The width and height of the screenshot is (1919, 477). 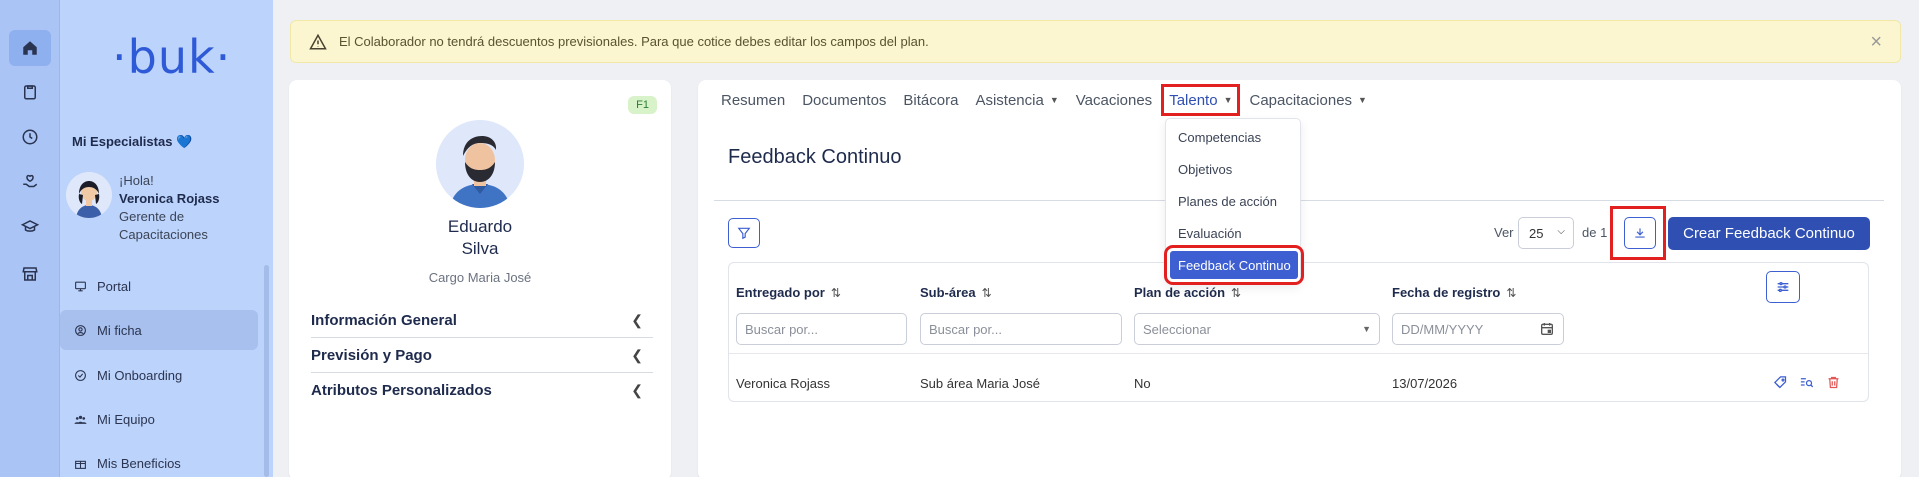 What do you see at coordinates (744, 233) in the screenshot?
I see `filter-button` at bounding box center [744, 233].